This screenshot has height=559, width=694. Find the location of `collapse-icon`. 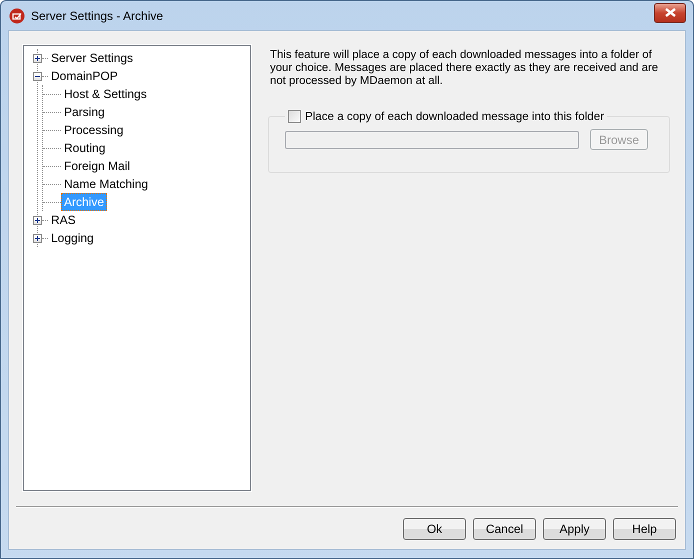

collapse-icon is located at coordinates (37, 76).